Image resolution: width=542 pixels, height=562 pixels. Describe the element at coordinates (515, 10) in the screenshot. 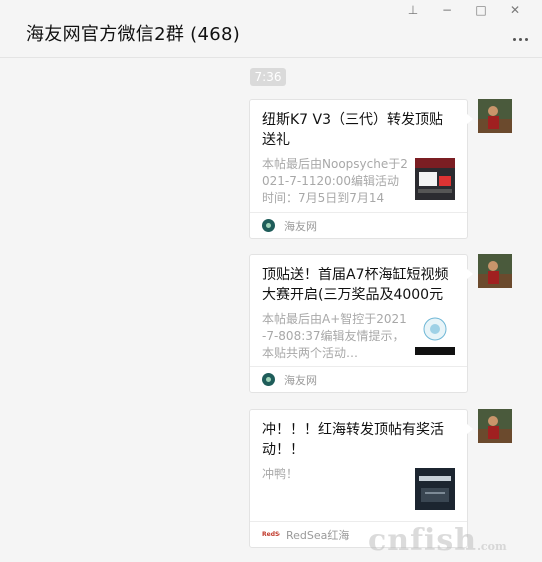

I see `close-icon: ✕` at that location.